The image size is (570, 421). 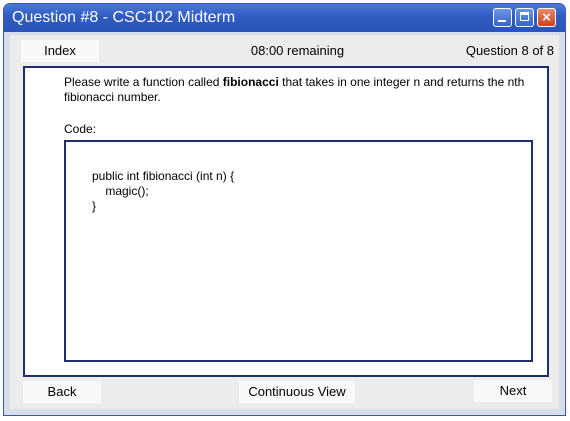 What do you see at coordinates (163, 176) in the screenshot?
I see `code-line: public int fibionacci (int n) {` at bounding box center [163, 176].